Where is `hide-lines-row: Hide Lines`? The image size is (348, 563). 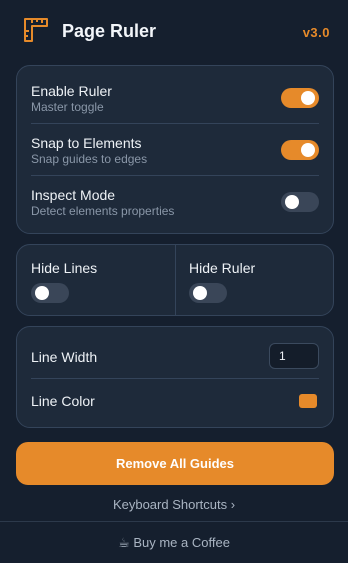 hide-lines-row: Hide Lines is located at coordinates (64, 268).